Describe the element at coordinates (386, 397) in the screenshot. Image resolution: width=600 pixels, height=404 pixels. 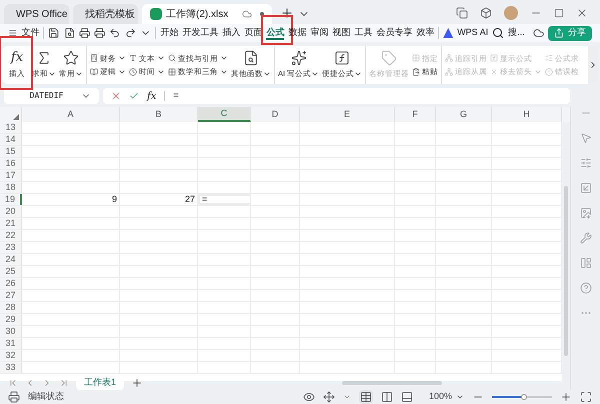
I see `page-view-icon` at that location.